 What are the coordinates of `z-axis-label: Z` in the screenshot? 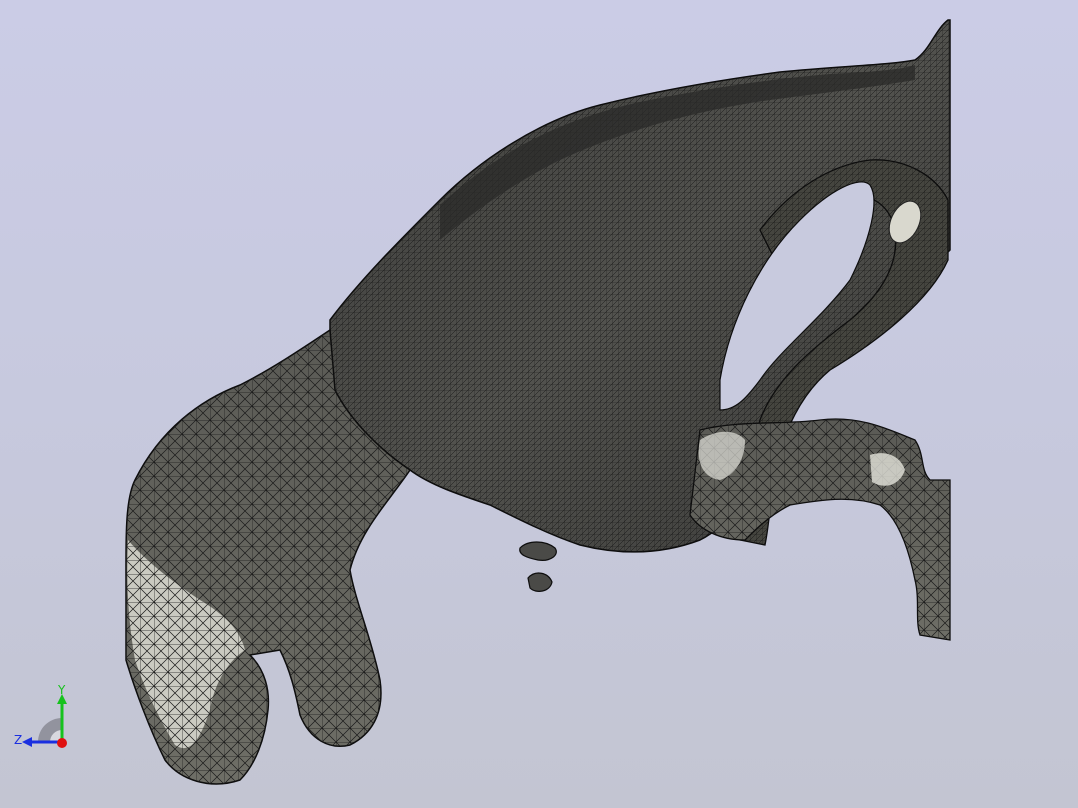 It's located at (18, 740).